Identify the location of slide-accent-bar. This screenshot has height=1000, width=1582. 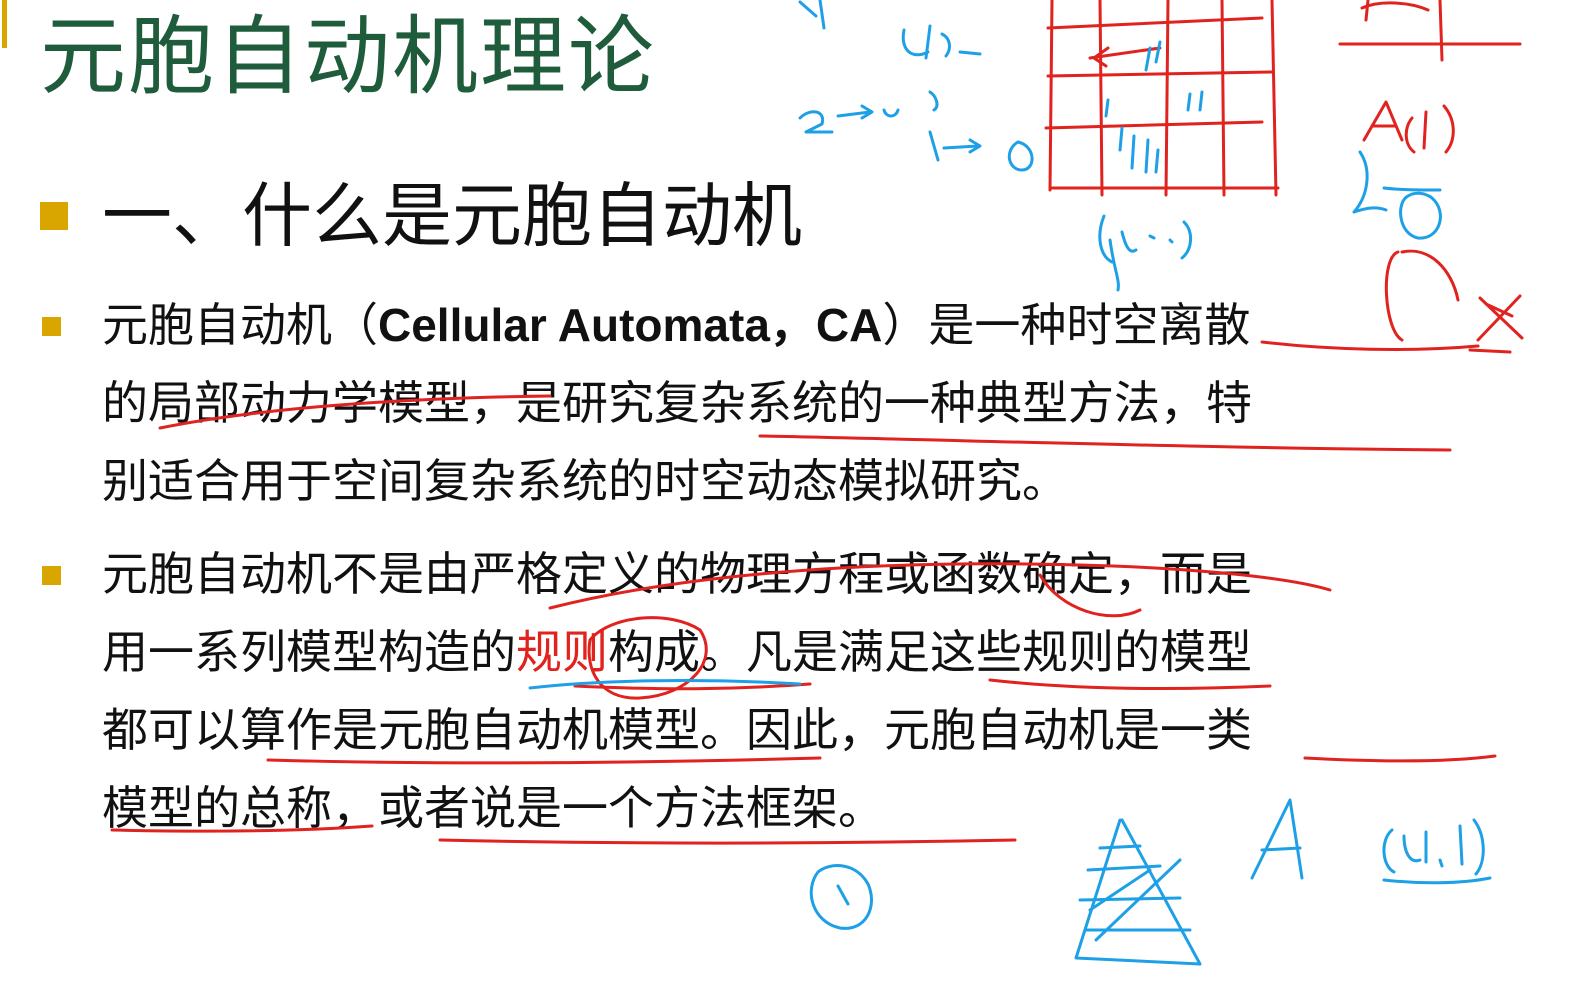
(4, 24).